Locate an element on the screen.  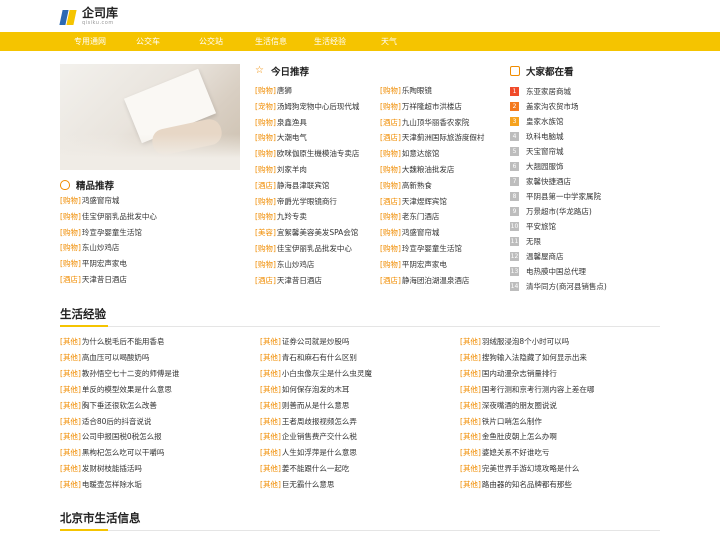
rank-item-link: 天宝窗帘城 is located at coordinates (545, 151).